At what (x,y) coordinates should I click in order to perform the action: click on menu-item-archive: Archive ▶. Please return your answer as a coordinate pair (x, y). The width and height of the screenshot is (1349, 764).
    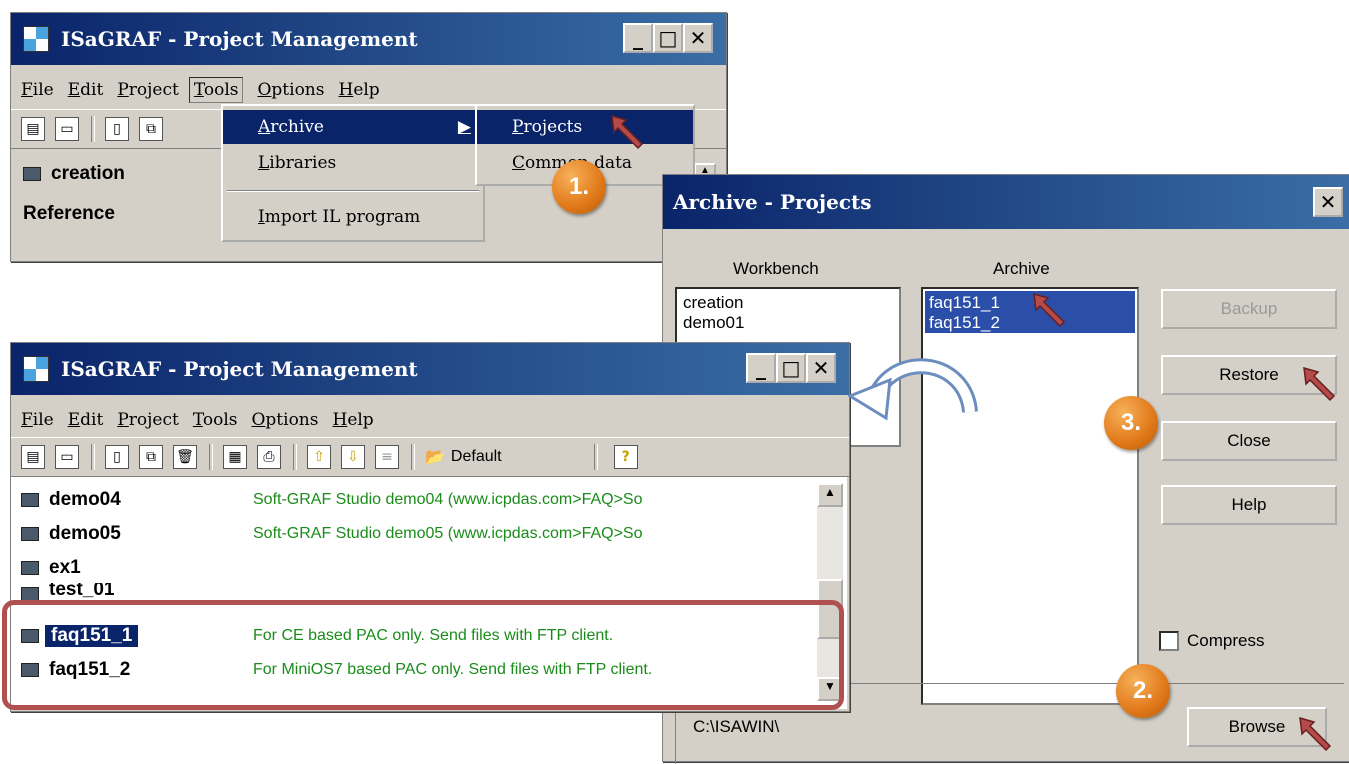
    Looking at the image, I should click on (353, 127).